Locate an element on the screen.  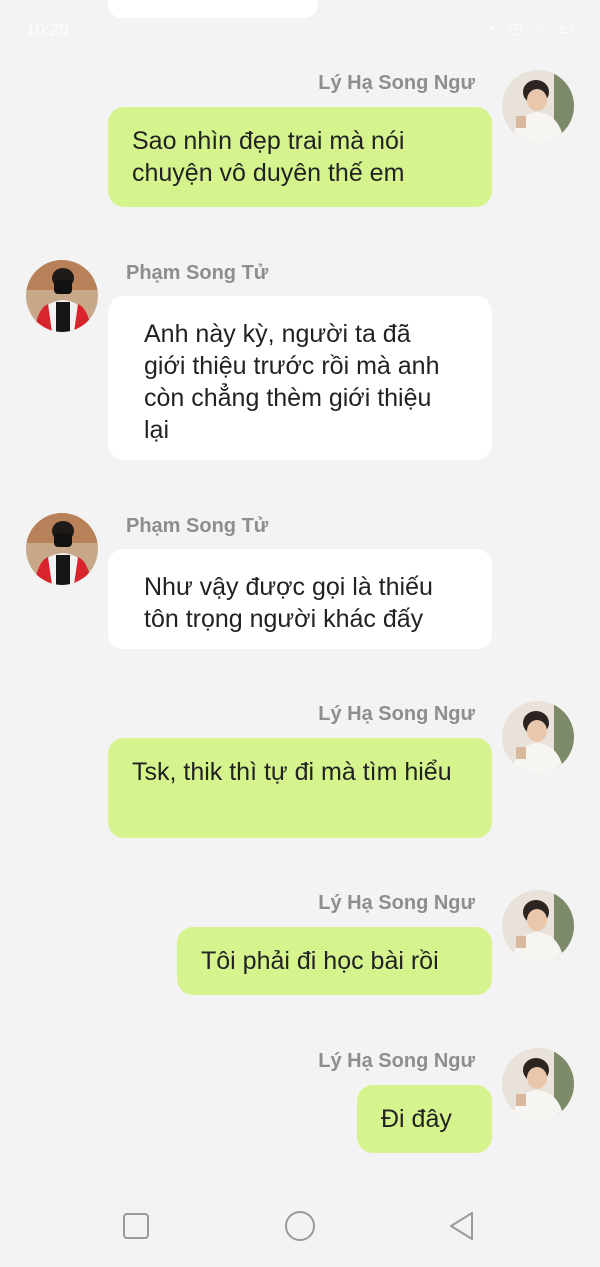
navigation-bar is located at coordinates (300, 1226).